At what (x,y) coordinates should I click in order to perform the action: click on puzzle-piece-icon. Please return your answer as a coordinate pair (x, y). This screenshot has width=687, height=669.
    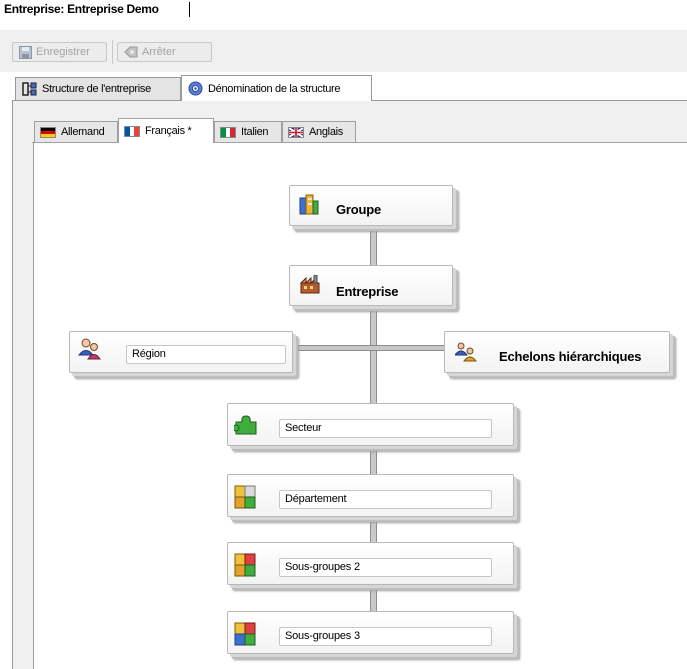
    Looking at the image, I should click on (245, 425).